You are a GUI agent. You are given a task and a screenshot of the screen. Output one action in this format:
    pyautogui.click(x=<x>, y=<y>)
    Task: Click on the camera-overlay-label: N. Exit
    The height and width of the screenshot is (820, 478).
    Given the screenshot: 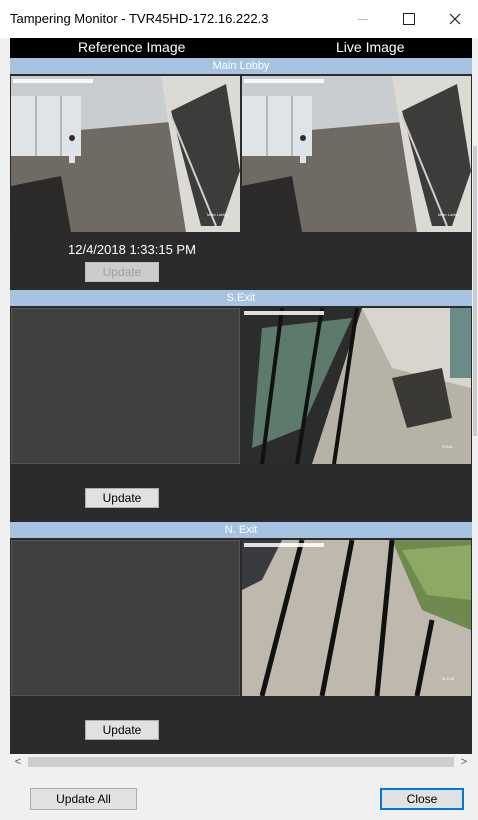 What is the action you would take?
    pyautogui.click(x=448, y=678)
    